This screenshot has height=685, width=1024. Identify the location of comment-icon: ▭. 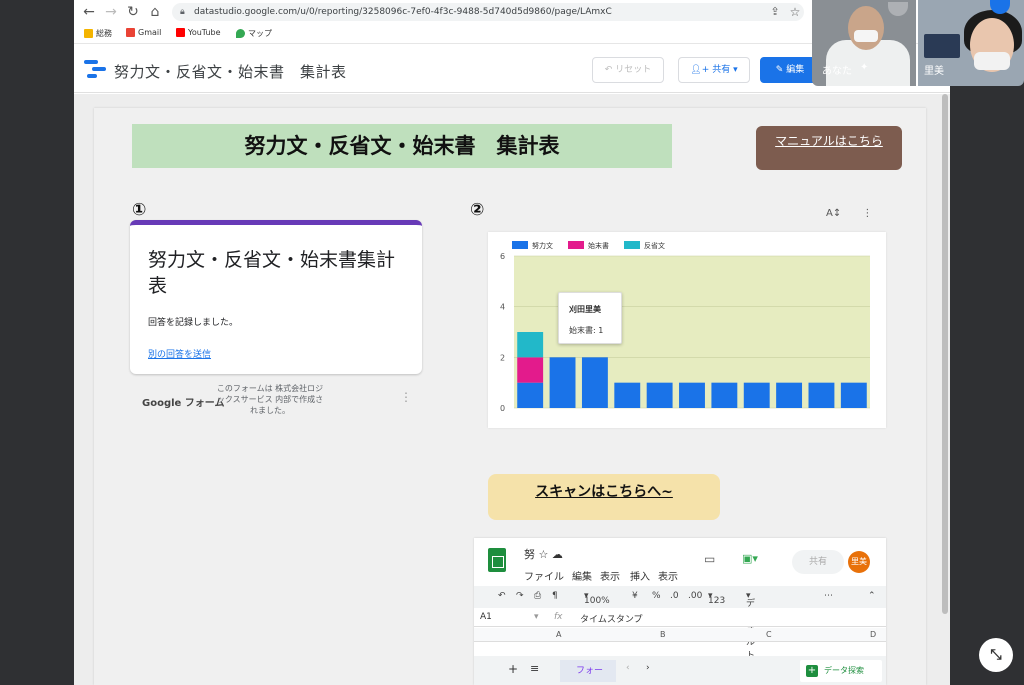
(709, 559).